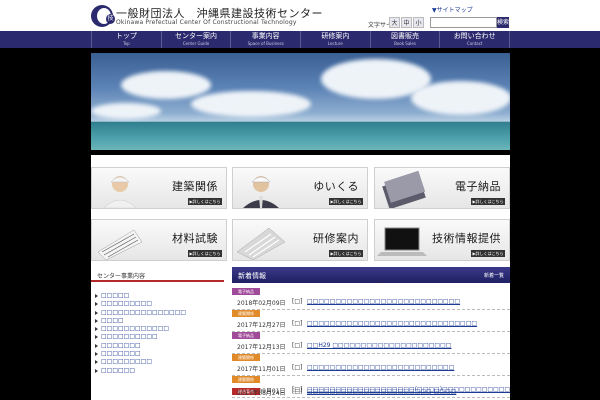 Image resolution: width=600 pixels, height=400 pixels. What do you see at coordinates (300, 136) in the screenshot?
I see `hero-sea` at bounding box center [300, 136].